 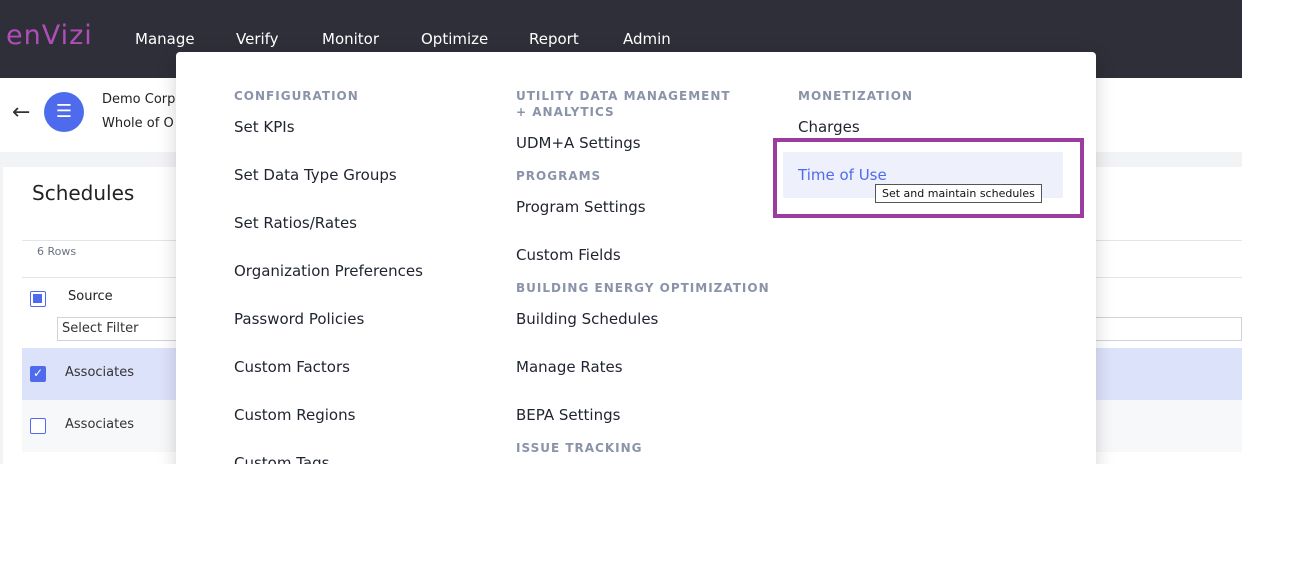 I want to click on menu-bepa-settings: BEPA Settings, so click(x=568, y=415).